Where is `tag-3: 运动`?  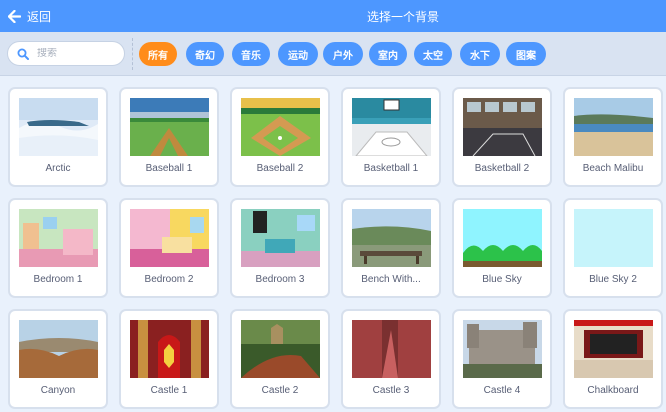
tag-3: 运动 is located at coordinates (298, 54).